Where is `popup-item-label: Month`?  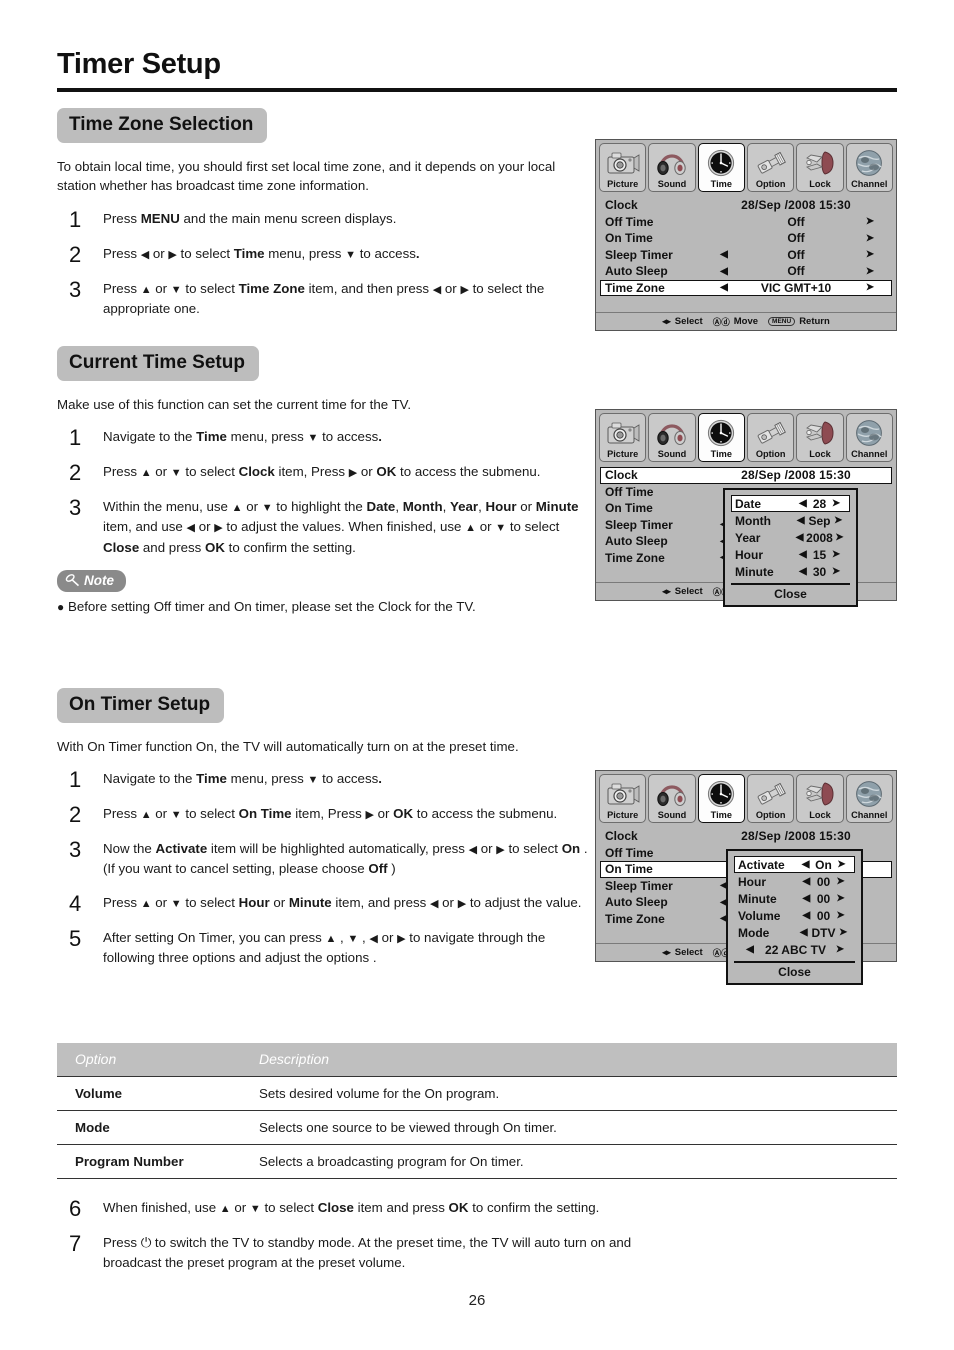 popup-item-label: Month is located at coordinates (753, 520).